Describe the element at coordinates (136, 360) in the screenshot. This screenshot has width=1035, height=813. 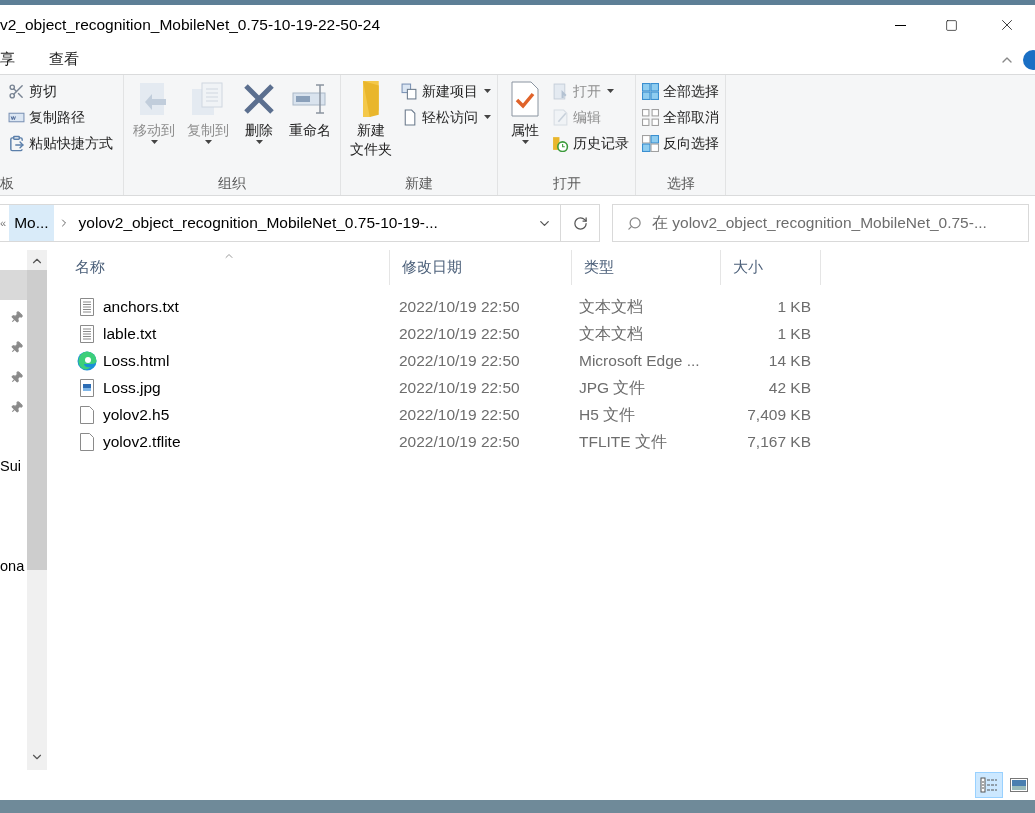
I see `file-name: Loss.html` at that location.